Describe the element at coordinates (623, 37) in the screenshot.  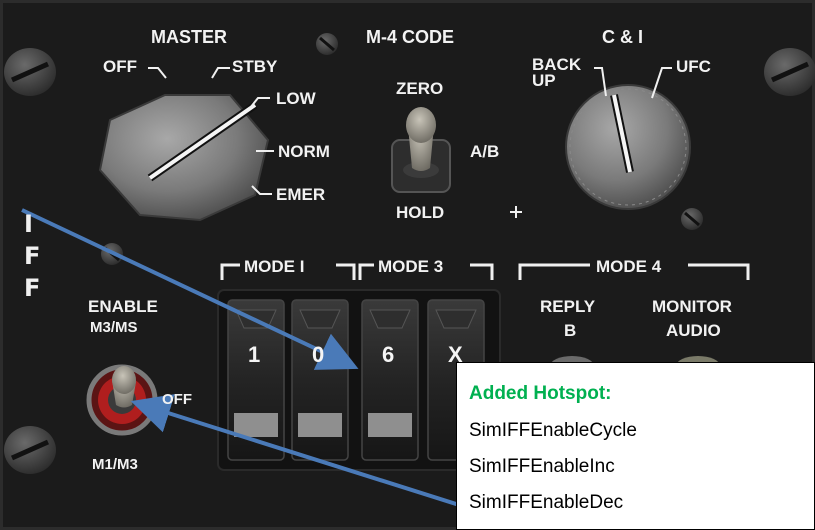
I see `c-and-i-title: C & I` at that location.